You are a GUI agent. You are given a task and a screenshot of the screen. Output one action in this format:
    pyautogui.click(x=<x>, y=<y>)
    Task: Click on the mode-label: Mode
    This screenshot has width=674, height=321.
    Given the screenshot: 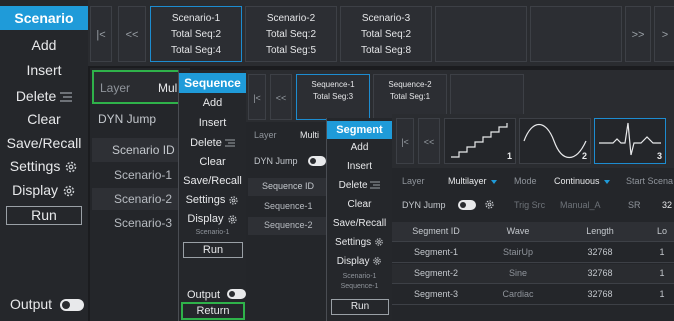 What is the action you would take?
    pyautogui.click(x=525, y=181)
    